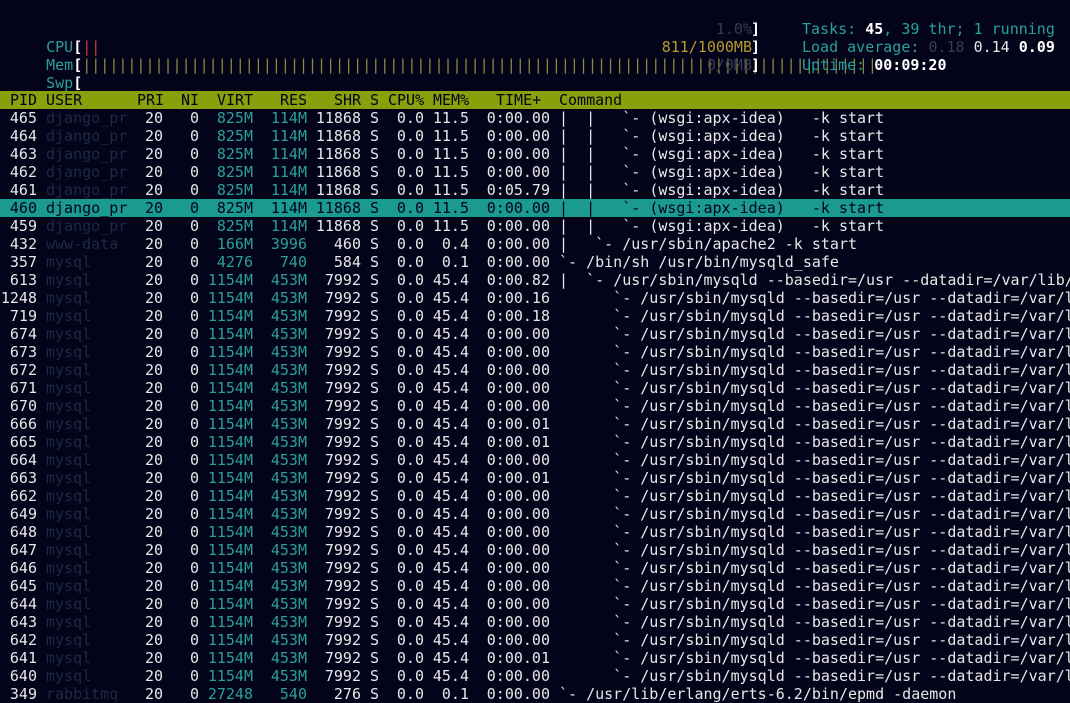 Image resolution: width=1070 pixels, height=703 pixels. I want to click on column-shr: SHR, so click(347, 100).